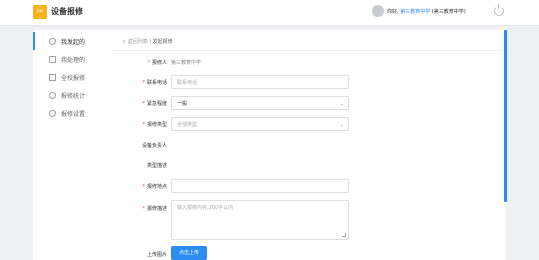  What do you see at coordinates (189, 253) in the screenshot?
I see `upload-button: 点击上传` at bounding box center [189, 253].